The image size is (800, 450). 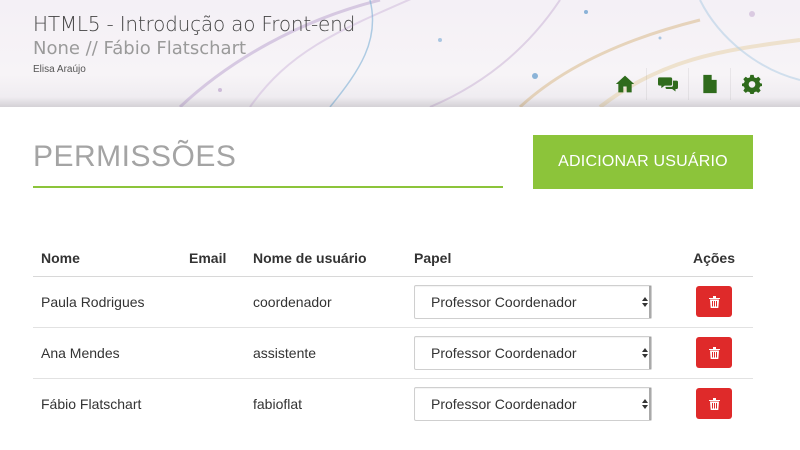 I want to click on header-toolbar, so click(x=688, y=84).